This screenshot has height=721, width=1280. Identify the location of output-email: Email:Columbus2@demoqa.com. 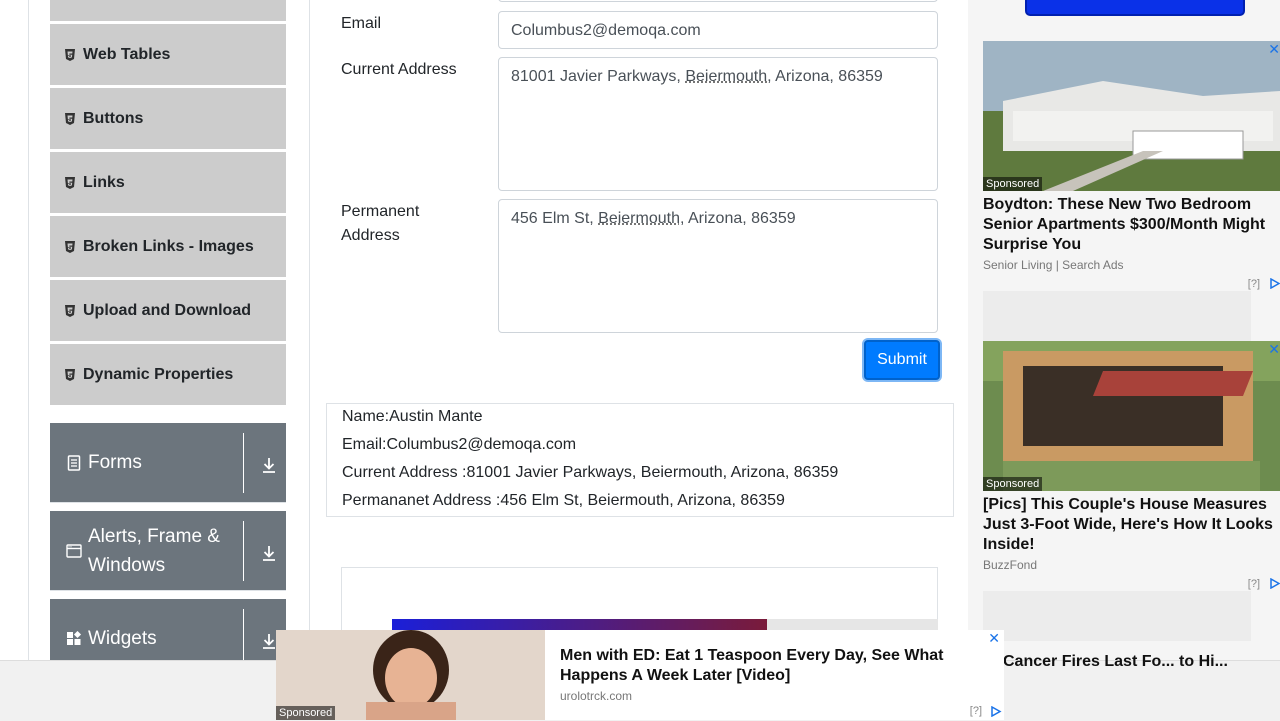
(459, 445).